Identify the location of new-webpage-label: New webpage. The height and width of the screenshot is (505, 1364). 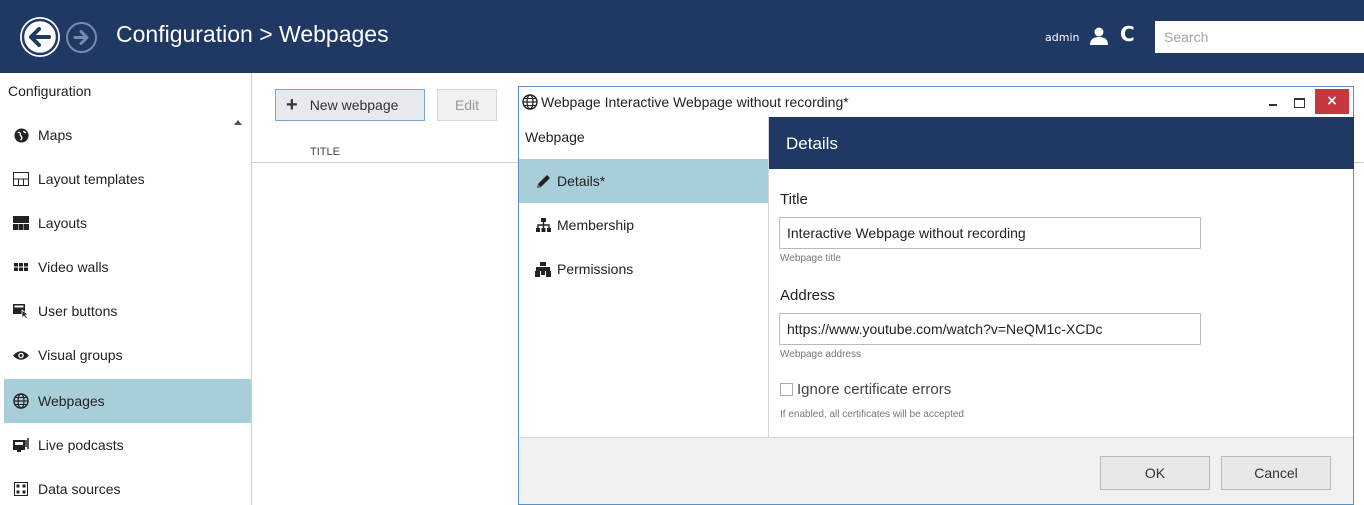
(354, 105).